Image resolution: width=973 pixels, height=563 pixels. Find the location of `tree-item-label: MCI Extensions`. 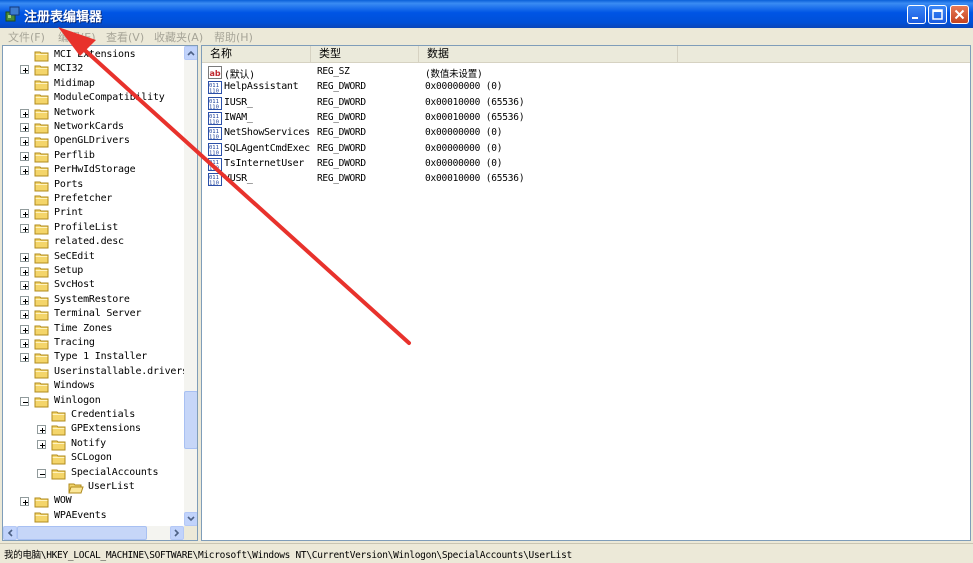

tree-item-label: MCI Extensions is located at coordinates (95, 54).